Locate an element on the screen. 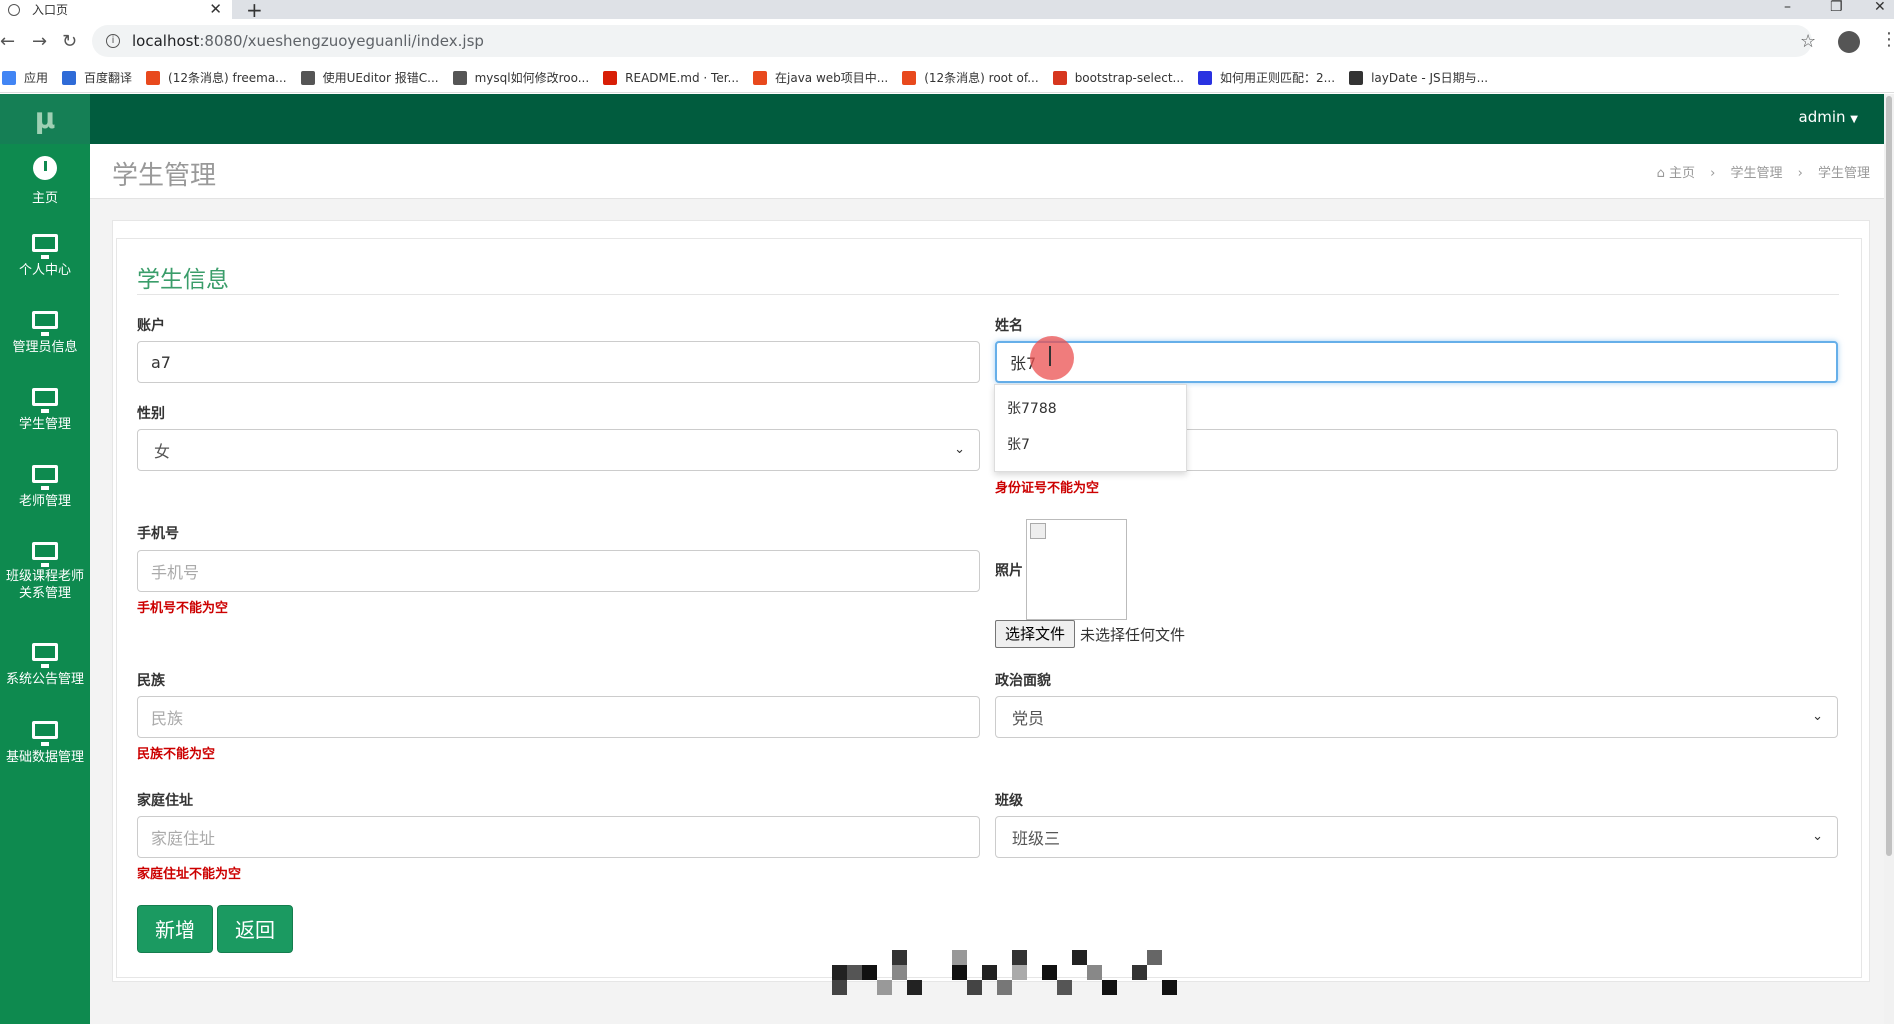 This screenshot has height=1024, width=1894. autocomplete-option: 张7788 is located at coordinates (1090, 409).